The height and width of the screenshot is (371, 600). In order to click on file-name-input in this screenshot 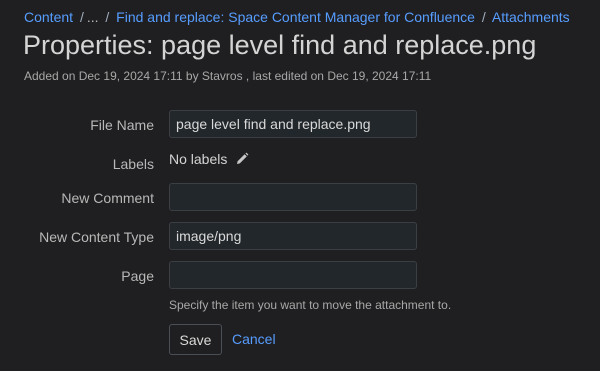, I will do `click(293, 124)`.